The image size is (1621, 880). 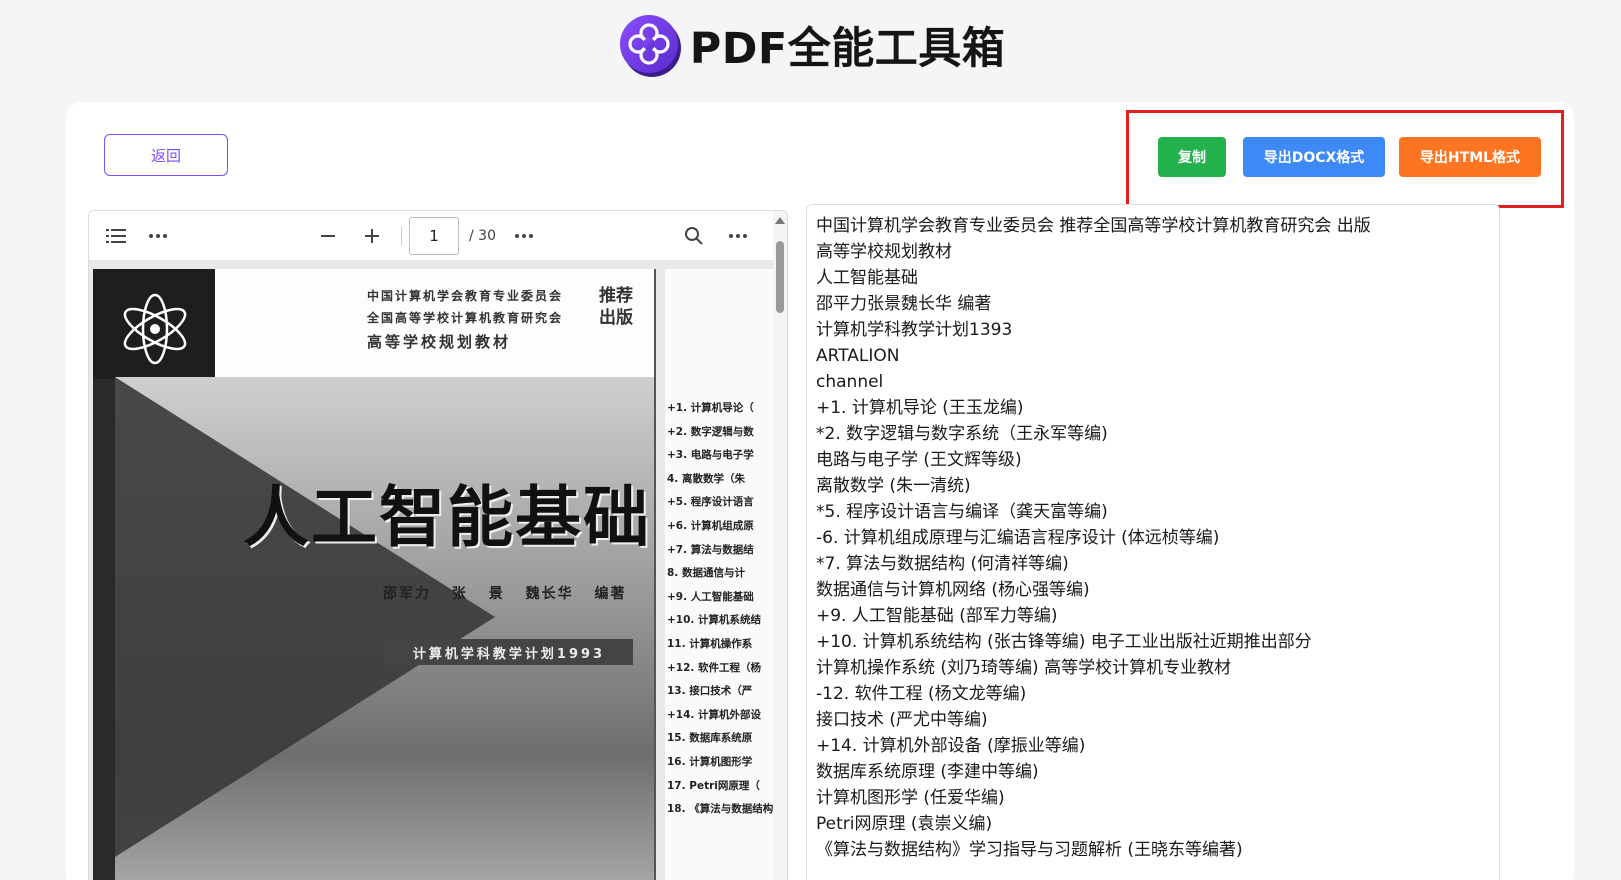 I want to click on text-line: +9. 人工智能基础 (部军力等编), so click(x=937, y=616).